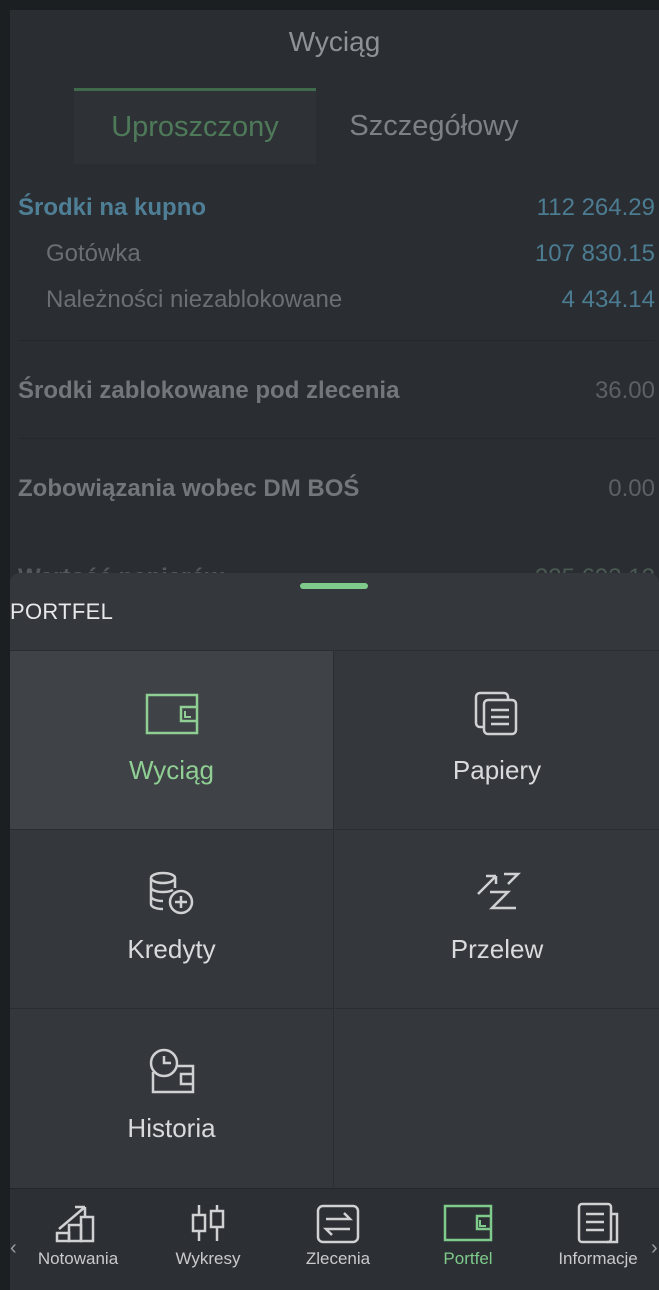 Image resolution: width=659 pixels, height=1290 pixels. I want to click on tile-label: Wyciąg, so click(171, 770).